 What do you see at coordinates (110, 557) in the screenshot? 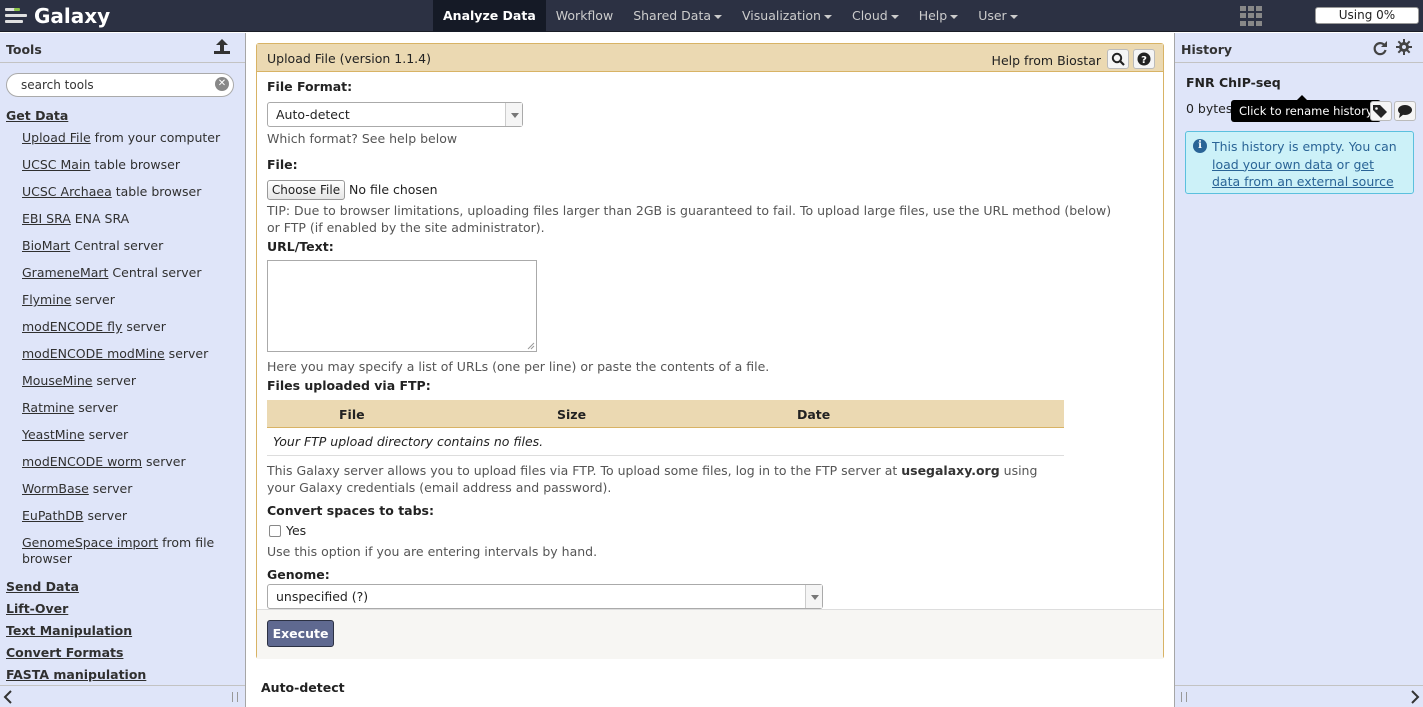
I see `tool-item: GenomeSpace import from file browser` at bounding box center [110, 557].